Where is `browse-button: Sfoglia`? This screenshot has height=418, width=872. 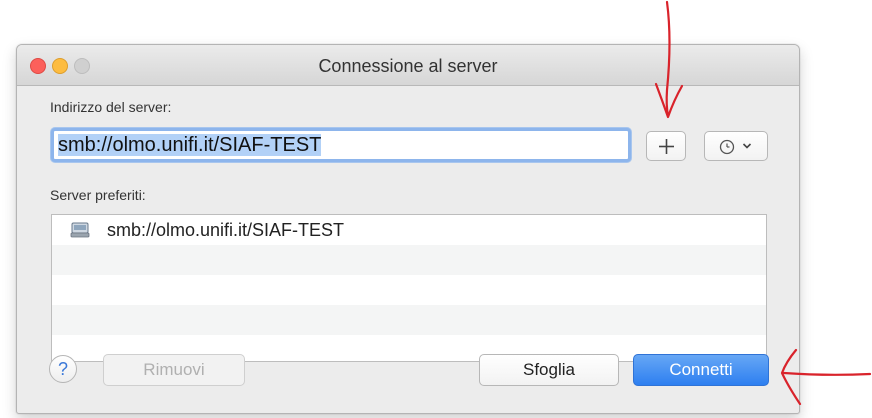
browse-button: Sfoglia is located at coordinates (549, 370).